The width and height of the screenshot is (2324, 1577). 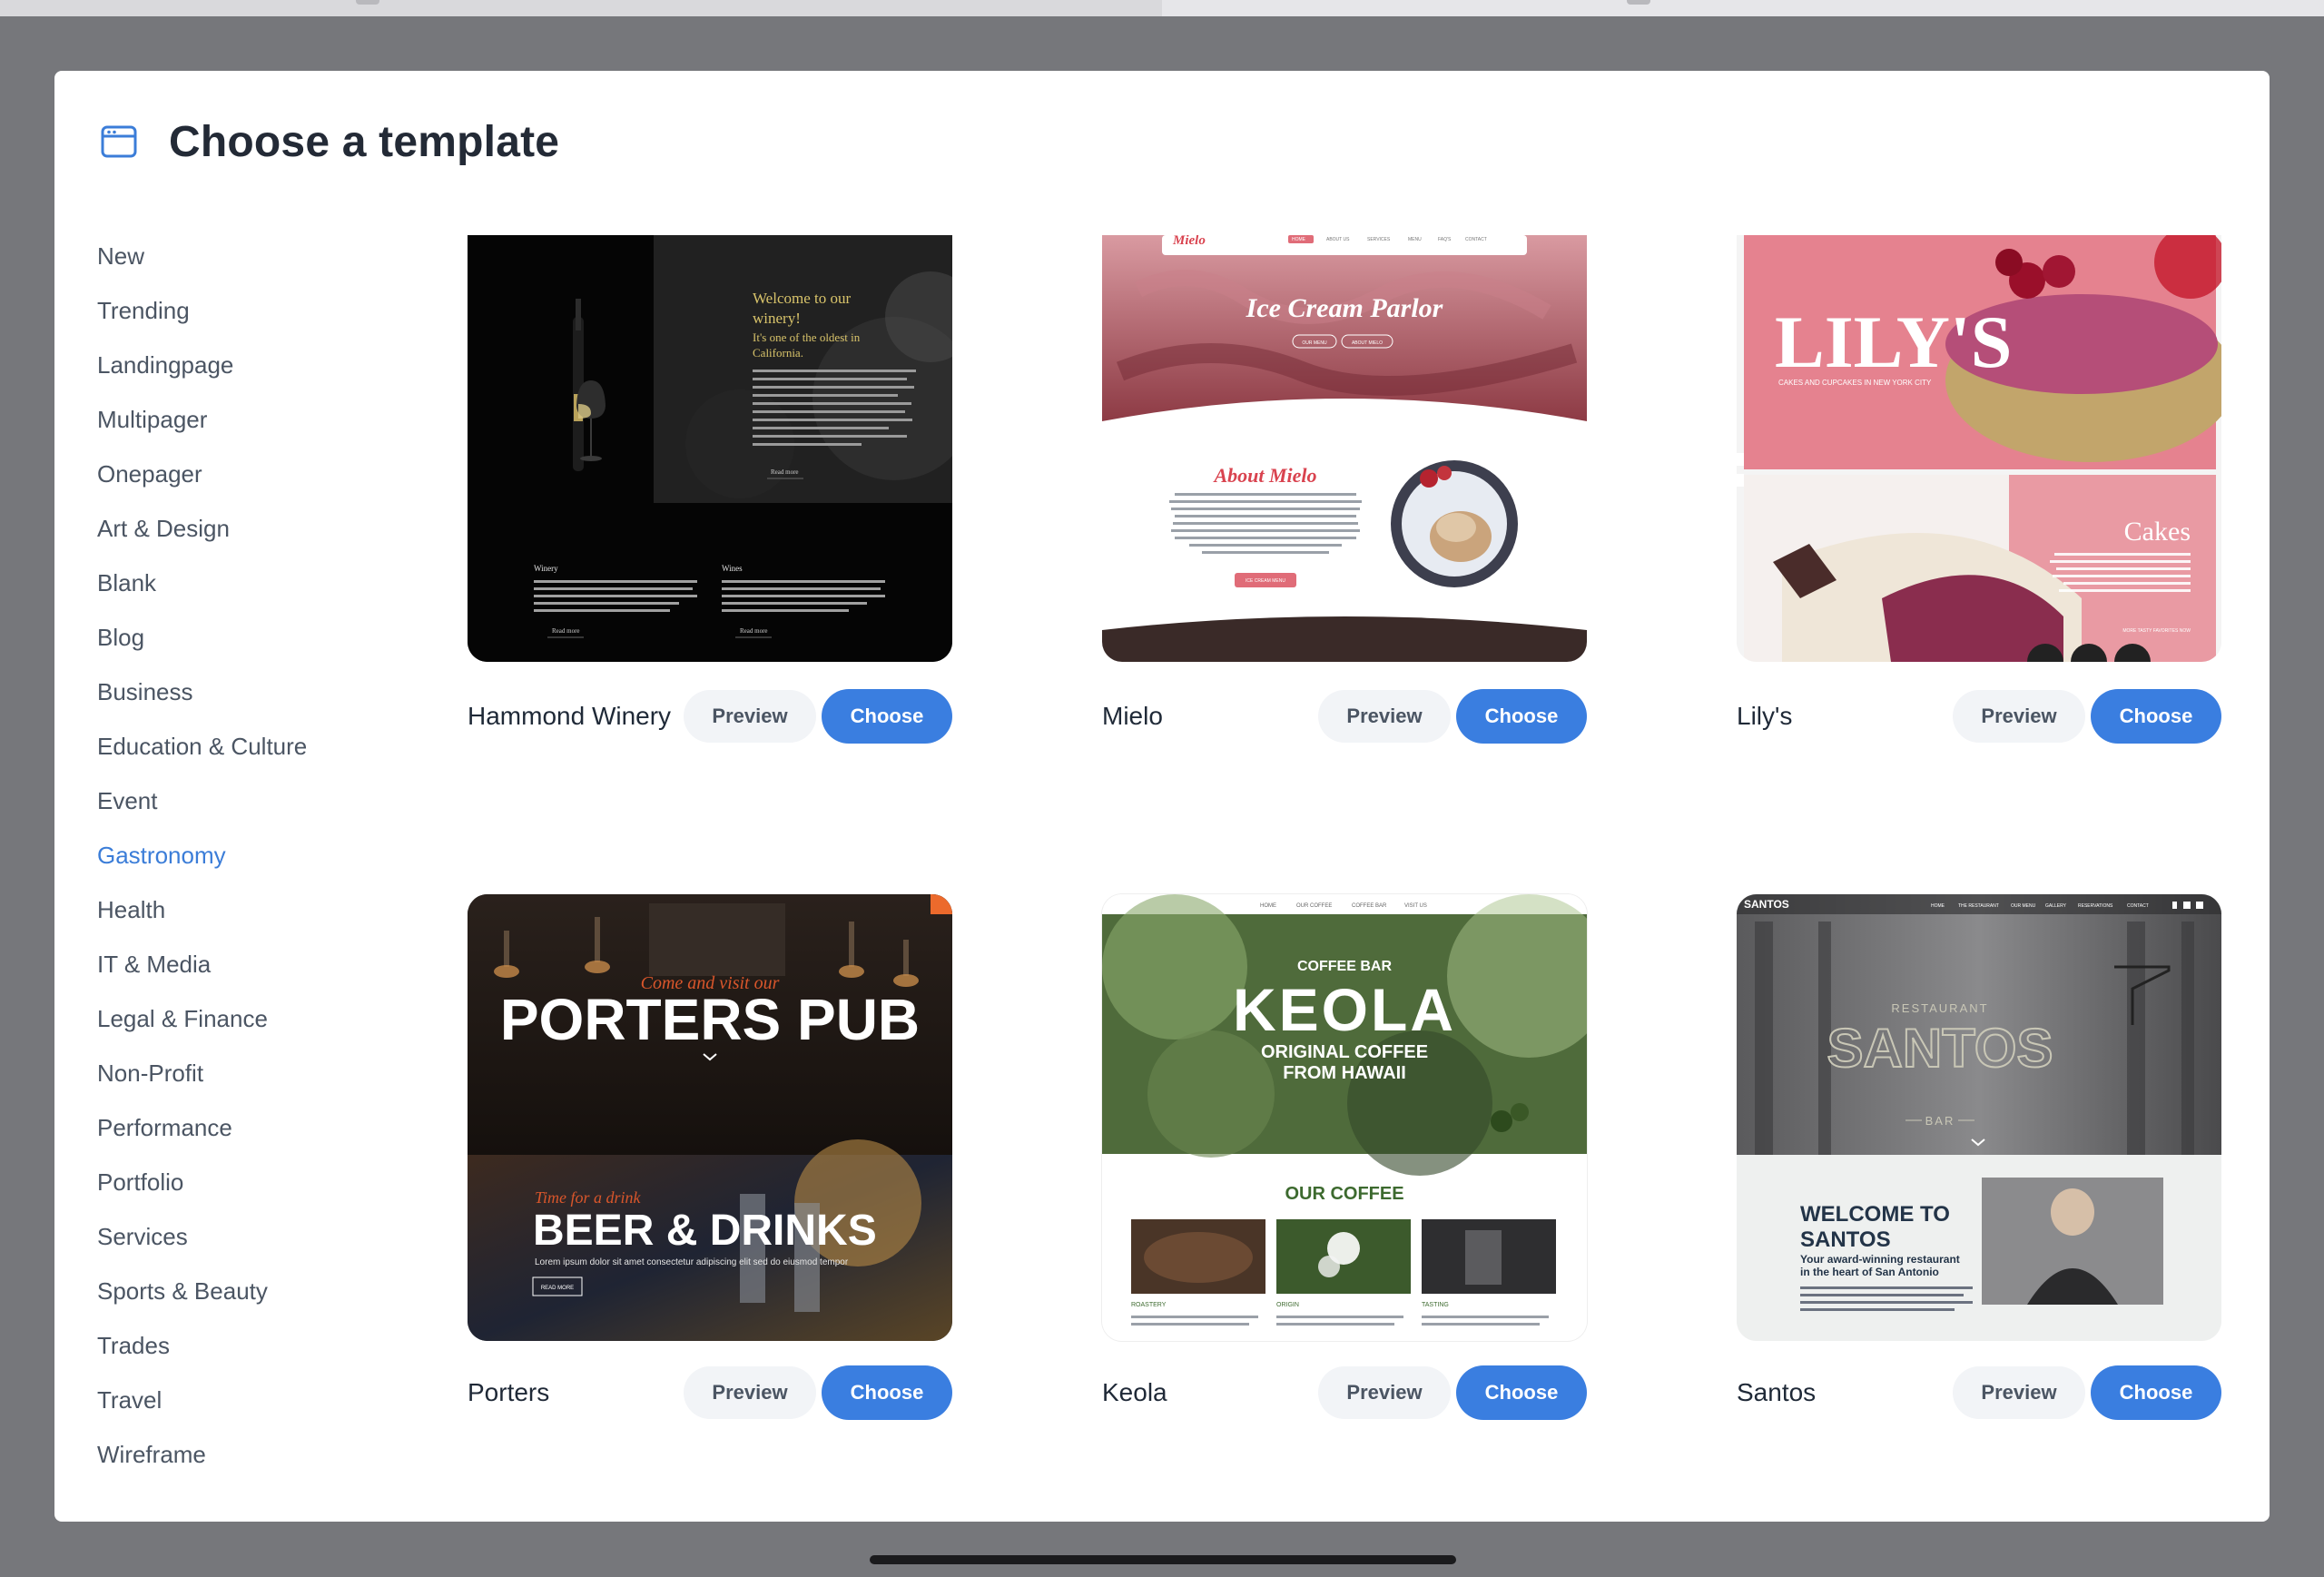 I want to click on keola-label: ORIGIN, so click(x=1287, y=1305).